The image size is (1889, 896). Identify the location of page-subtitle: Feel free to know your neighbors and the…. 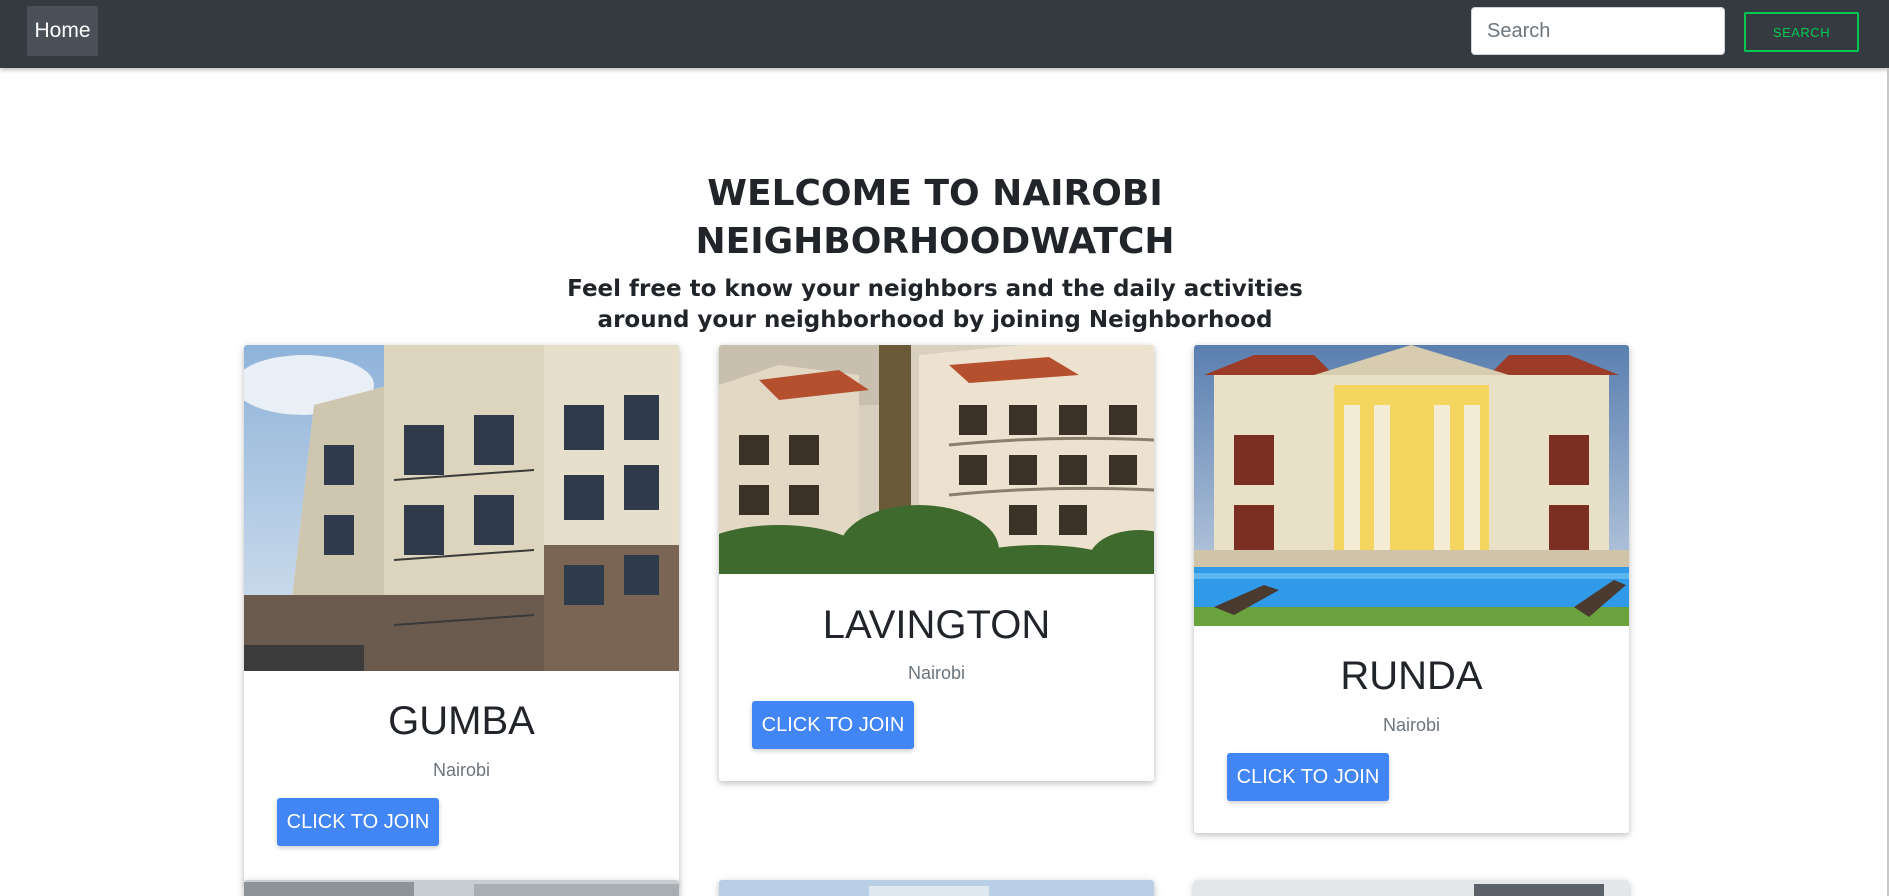
(935, 305).